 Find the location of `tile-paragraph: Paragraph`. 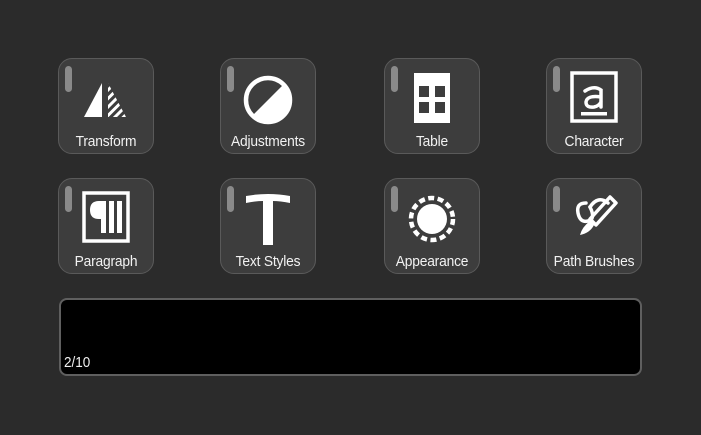

tile-paragraph: Paragraph is located at coordinates (106, 226).